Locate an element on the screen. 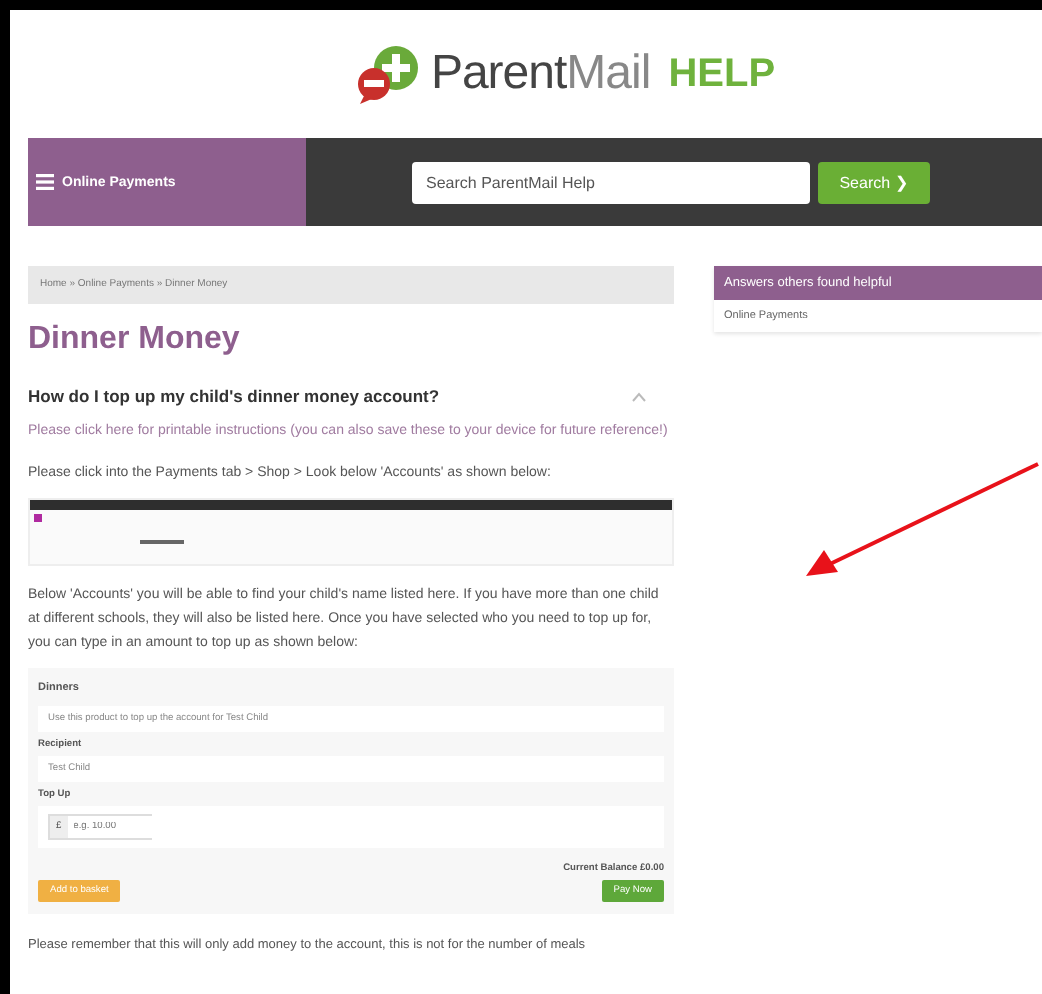 The image size is (1042, 994). page-title: Dinner Money is located at coordinates (135, 340).